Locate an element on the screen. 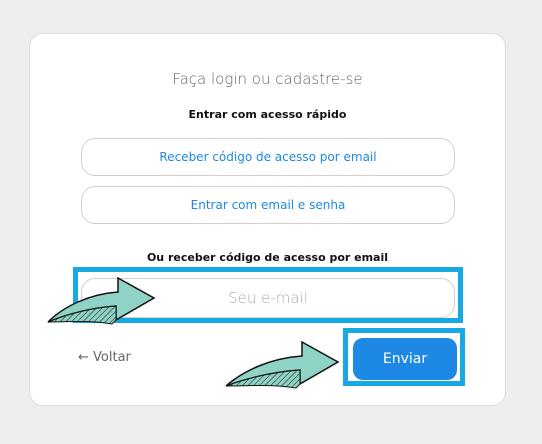 Image resolution: width=542 pixels, height=444 pixels. quick-access-heading: Entrar com acesso rápido is located at coordinates (267, 114).